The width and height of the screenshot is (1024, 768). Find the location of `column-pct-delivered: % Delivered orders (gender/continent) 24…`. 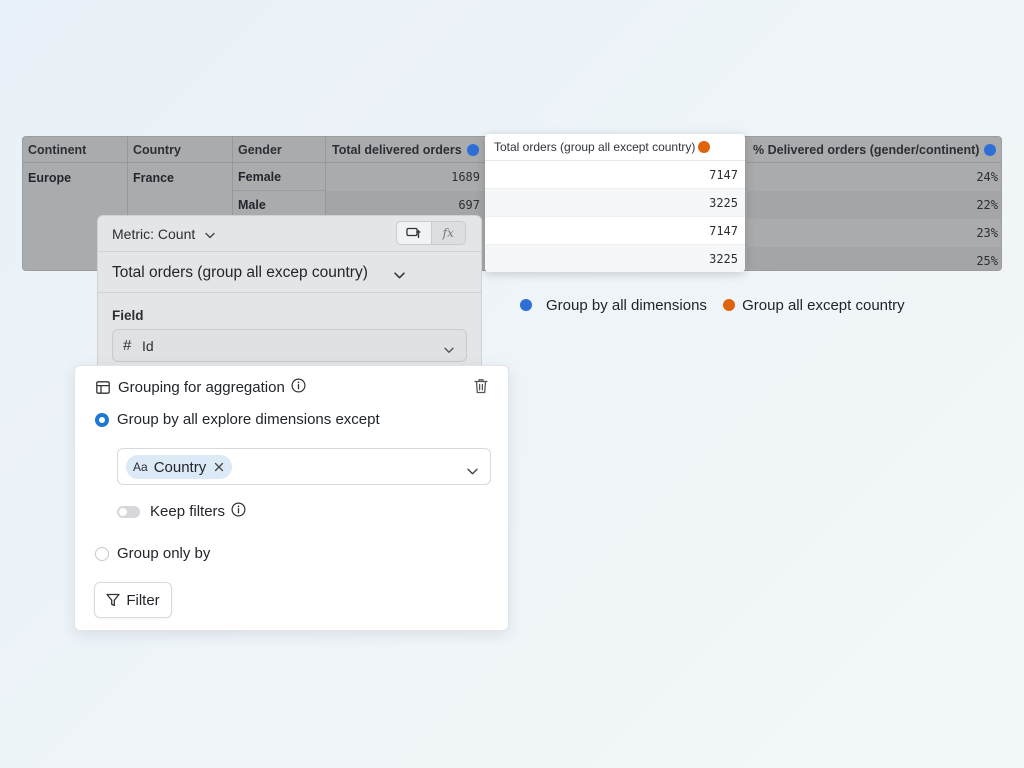

column-pct-delivered: % Delivered orders (gender/continent) 24… is located at coordinates (874, 203).